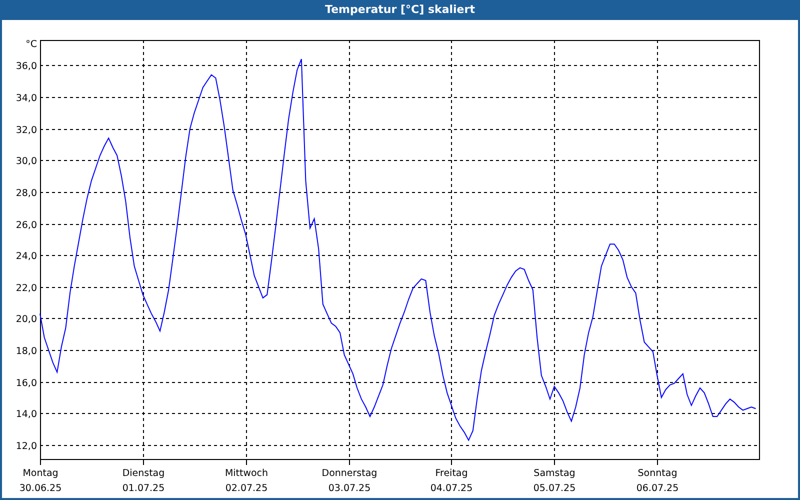 This screenshot has height=500, width=800. I want to click on y-tick-label: 14,0, so click(26, 414).